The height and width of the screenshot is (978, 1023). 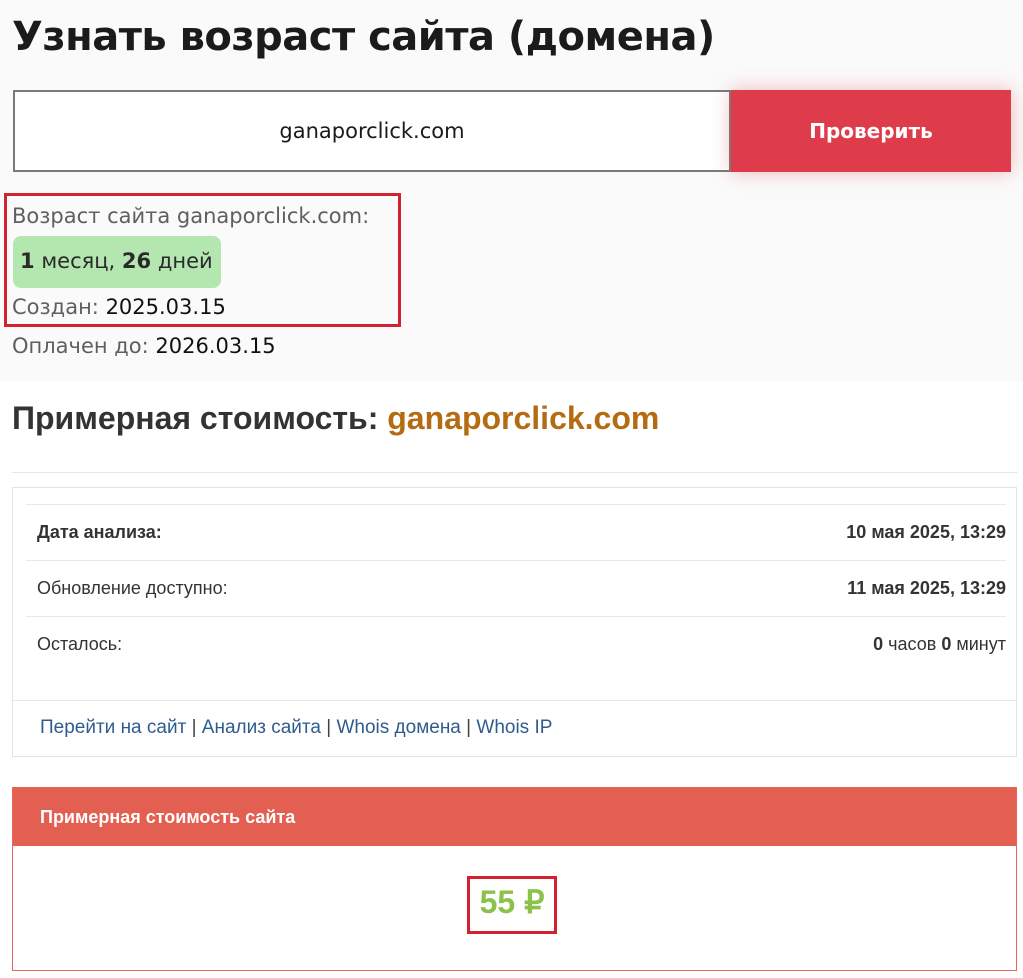 What do you see at coordinates (363, 37) in the screenshot?
I see `page-title: Узнать возраст сайта (домена)` at bounding box center [363, 37].